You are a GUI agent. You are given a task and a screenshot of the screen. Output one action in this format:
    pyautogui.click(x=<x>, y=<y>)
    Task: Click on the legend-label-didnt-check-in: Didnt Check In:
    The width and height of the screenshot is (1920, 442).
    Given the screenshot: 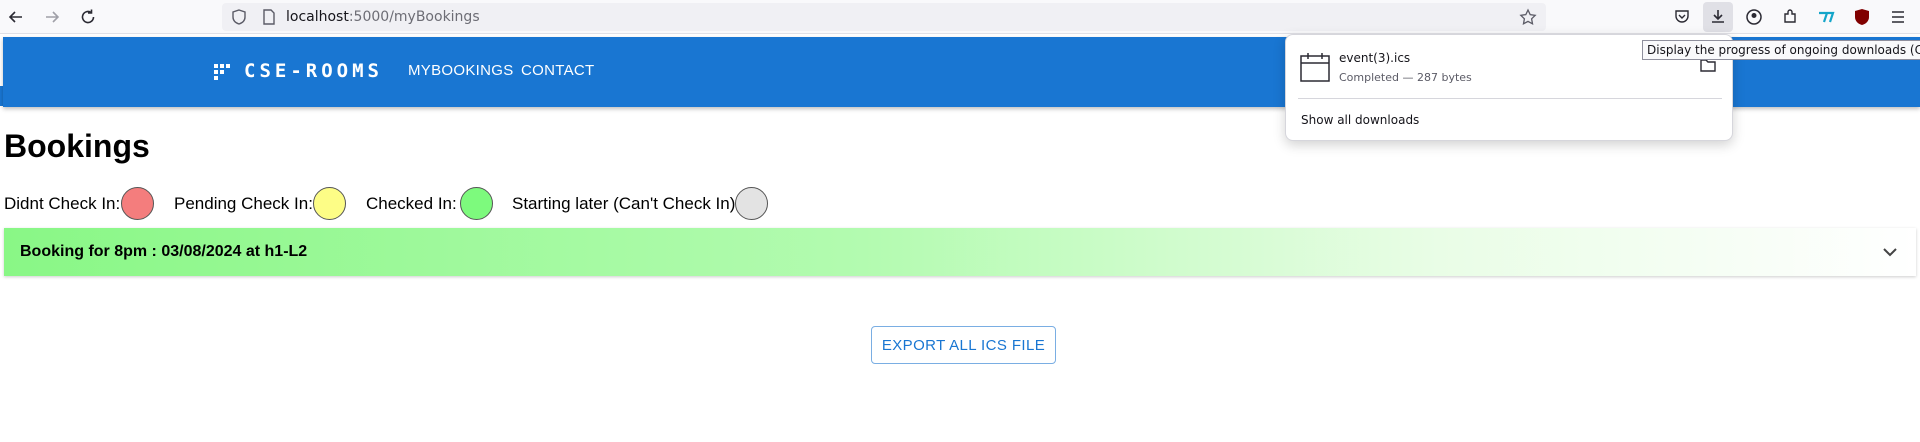 What is the action you would take?
    pyautogui.click(x=62, y=203)
    